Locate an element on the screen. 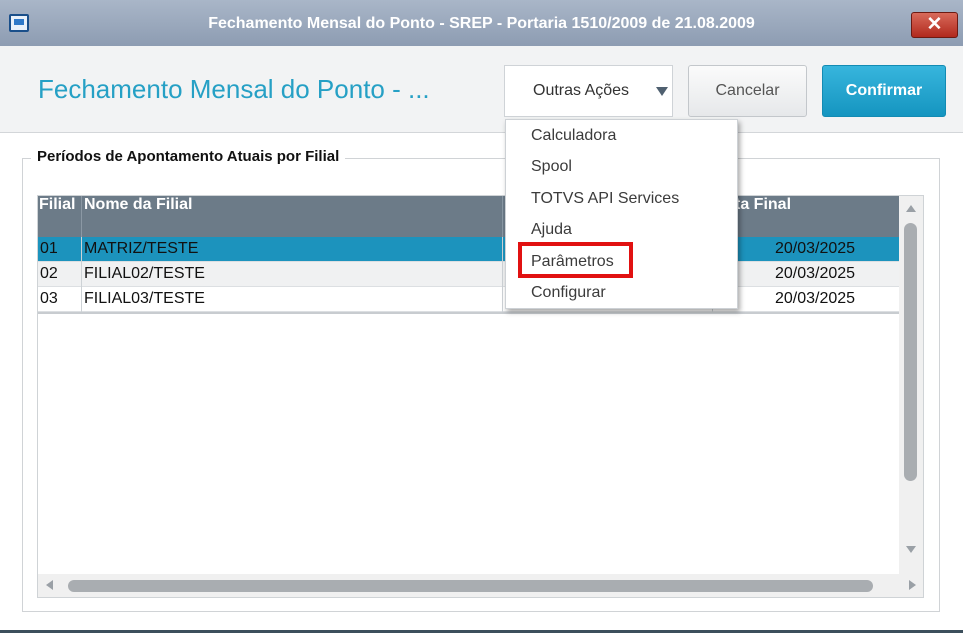  caret-down-icon is located at coordinates (662, 91).